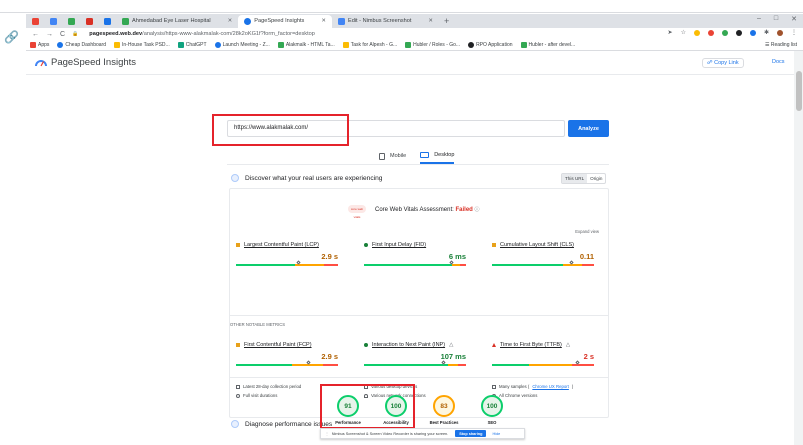  What do you see at coordinates (278, 345) in the screenshot?
I see `metric-name: First Contentful Paint (FCP)` at bounding box center [278, 345].